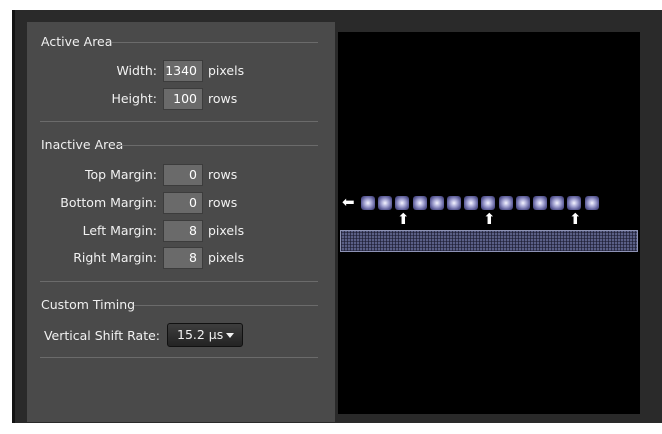 This screenshot has width=662, height=434. What do you see at coordinates (223, 202) in the screenshot?
I see `bottom-margin-unit: rows` at bounding box center [223, 202].